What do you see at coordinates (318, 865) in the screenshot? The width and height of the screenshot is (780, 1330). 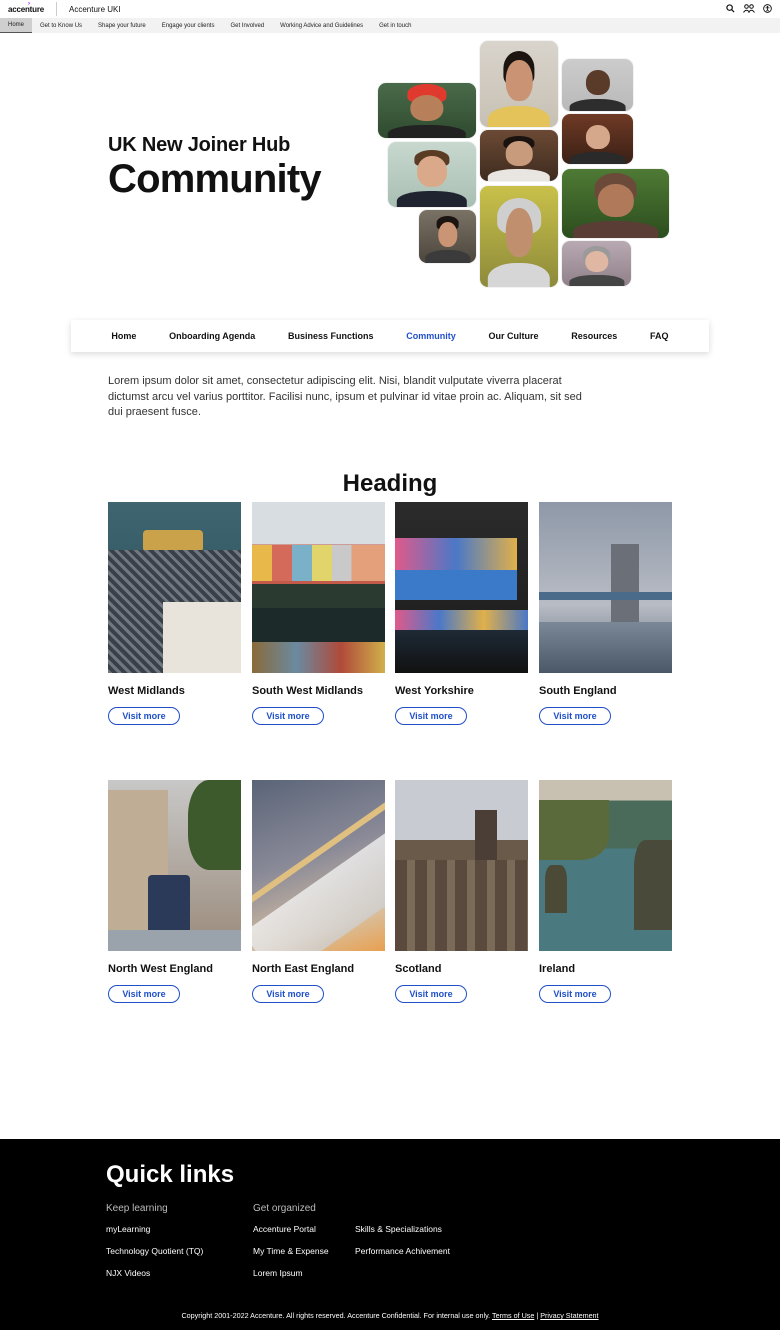 I see `region-image-north-east-england` at bounding box center [318, 865].